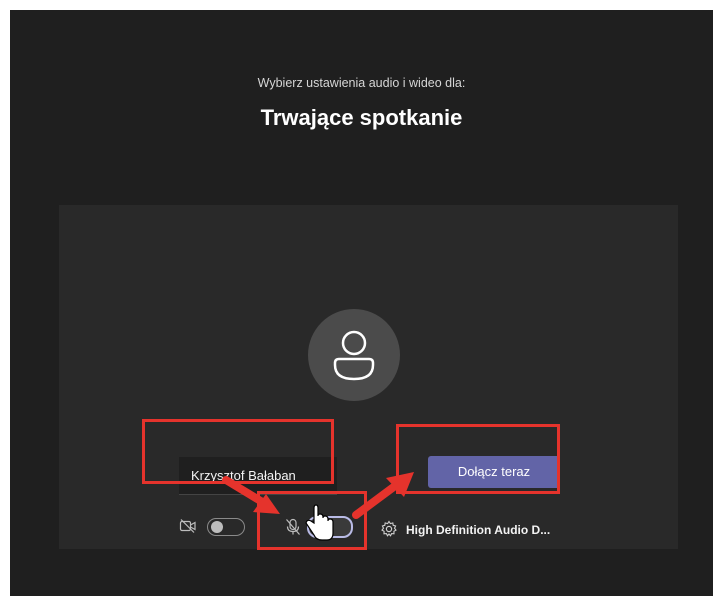 Image resolution: width=713 pixels, height=596 pixels. What do you see at coordinates (319, 522) in the screenshot?
I see `pointer-hand-icon` at bounding box center [319, 522].